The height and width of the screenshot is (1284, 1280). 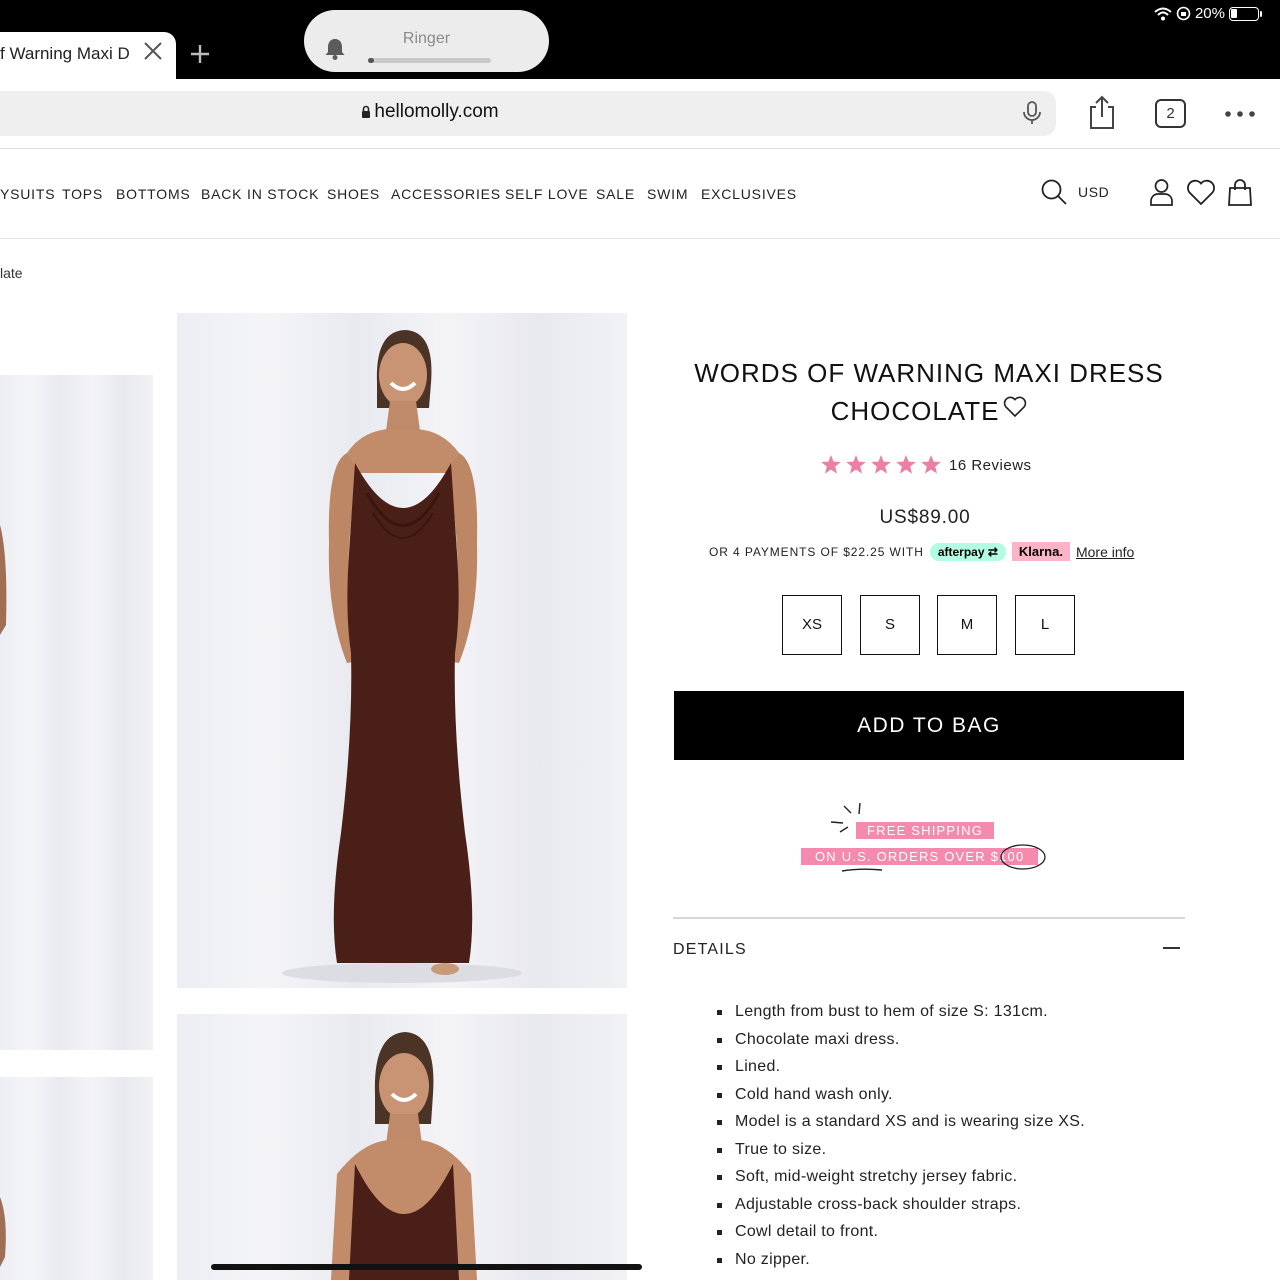 I want to click on nav-item-jumpsuits: YSUITS, so click(x=27, y=194).